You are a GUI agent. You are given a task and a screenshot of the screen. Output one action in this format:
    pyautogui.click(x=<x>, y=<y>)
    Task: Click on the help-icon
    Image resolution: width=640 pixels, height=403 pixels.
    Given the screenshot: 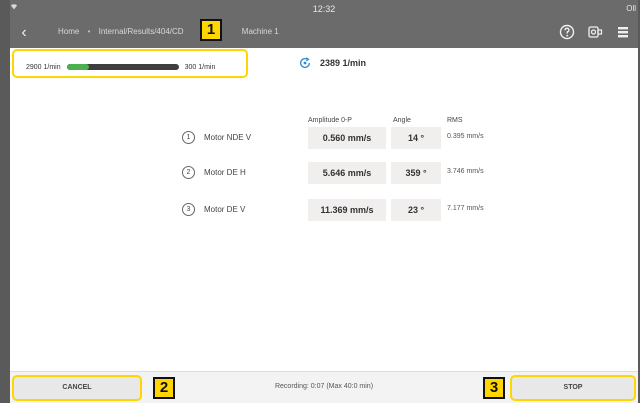 What is the action you would take?
    pyautogui.click(x=567, y=32)
    